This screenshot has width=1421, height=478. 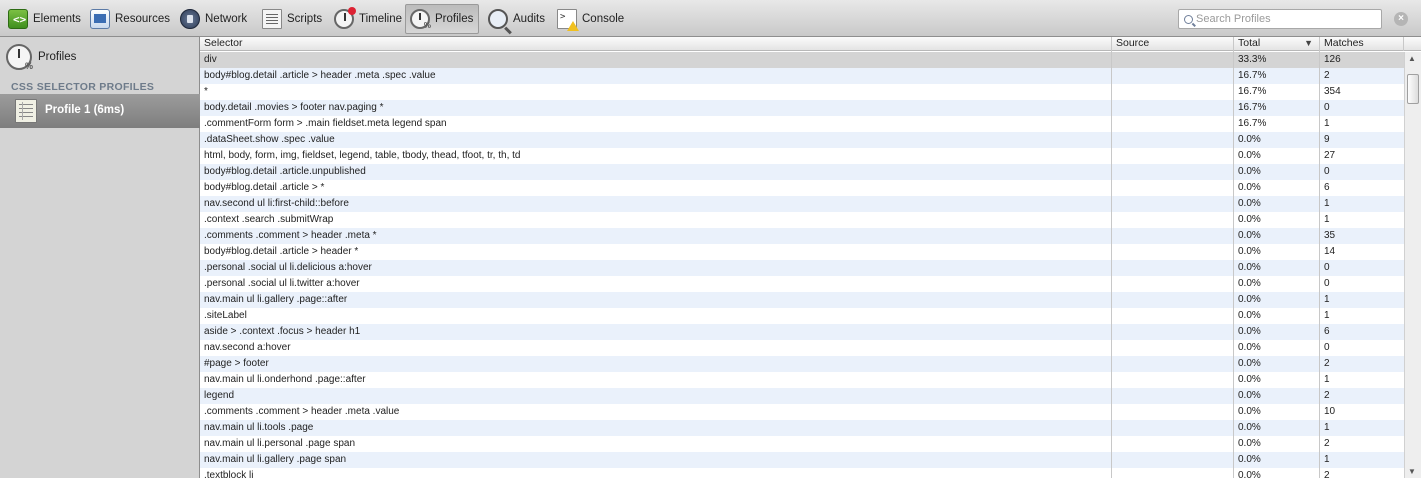 I want to click on vertical-scrollbar: ▲ ▼, so click(x=1412, y=265).